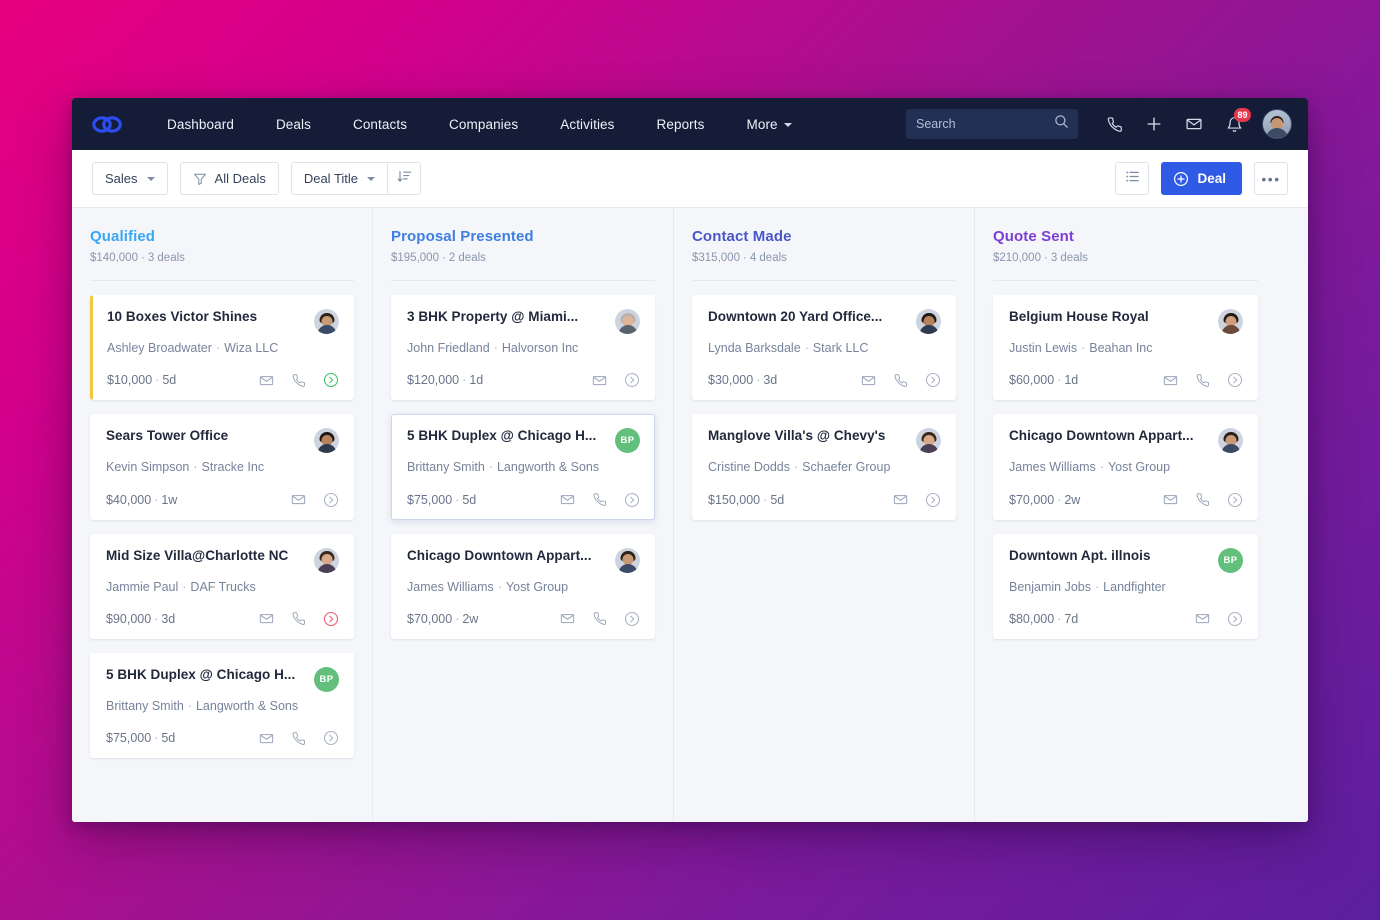  I want to click on nav-link-more: More, so click(768, 124).